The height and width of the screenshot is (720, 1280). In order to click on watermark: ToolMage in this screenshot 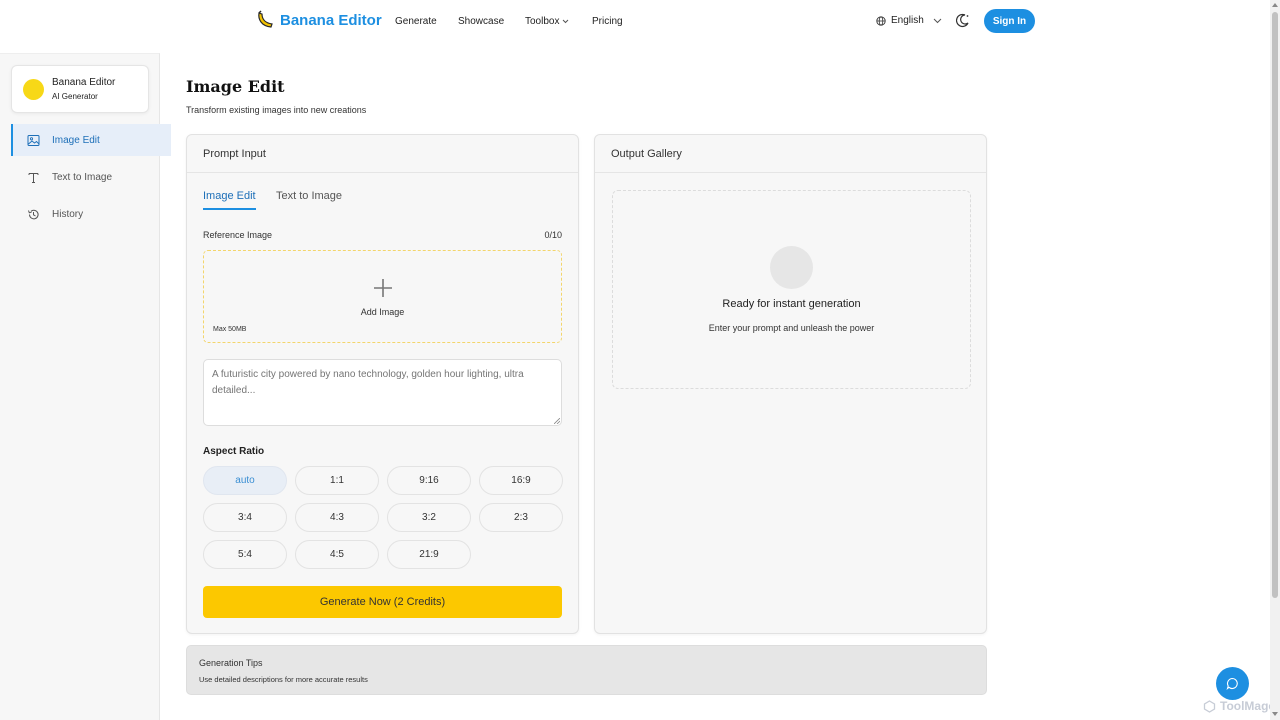, I will do `click(1239, 706)`.